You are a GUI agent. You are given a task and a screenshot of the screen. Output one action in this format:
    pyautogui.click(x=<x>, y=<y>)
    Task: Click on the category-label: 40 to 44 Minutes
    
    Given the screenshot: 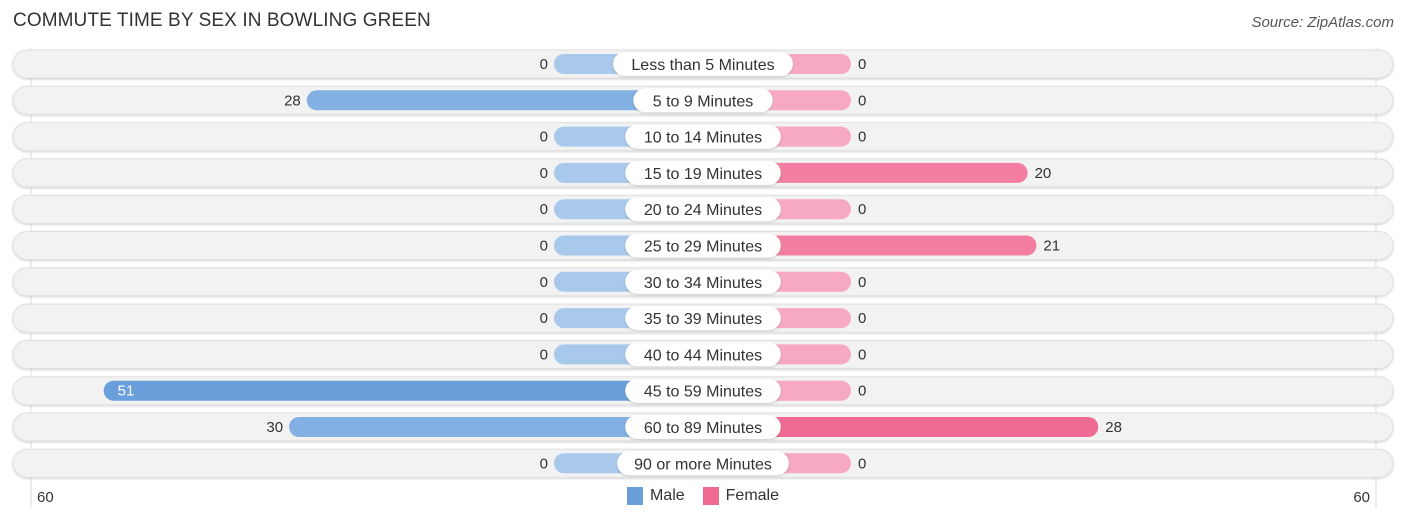 What is the action you would take?
    pyautogui.click(x=703, y=355)
    